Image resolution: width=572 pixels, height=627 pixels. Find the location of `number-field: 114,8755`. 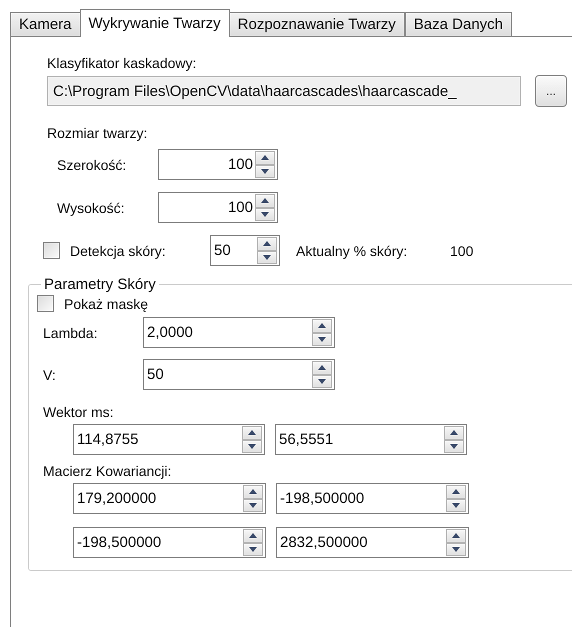

number-field: 114,8755 is located at coordinates (169, 439).